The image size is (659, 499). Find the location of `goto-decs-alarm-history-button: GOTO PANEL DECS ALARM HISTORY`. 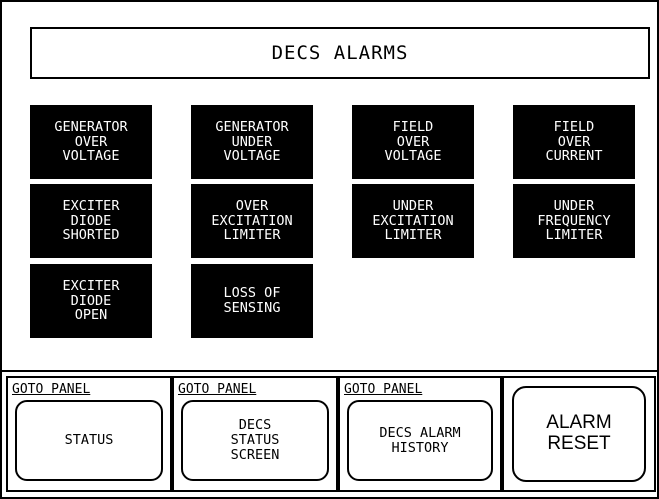

goto-decs-alarm-history-button: GOTO PANEL DECS ALARM HISTORY is located at coordinates (420, 434).